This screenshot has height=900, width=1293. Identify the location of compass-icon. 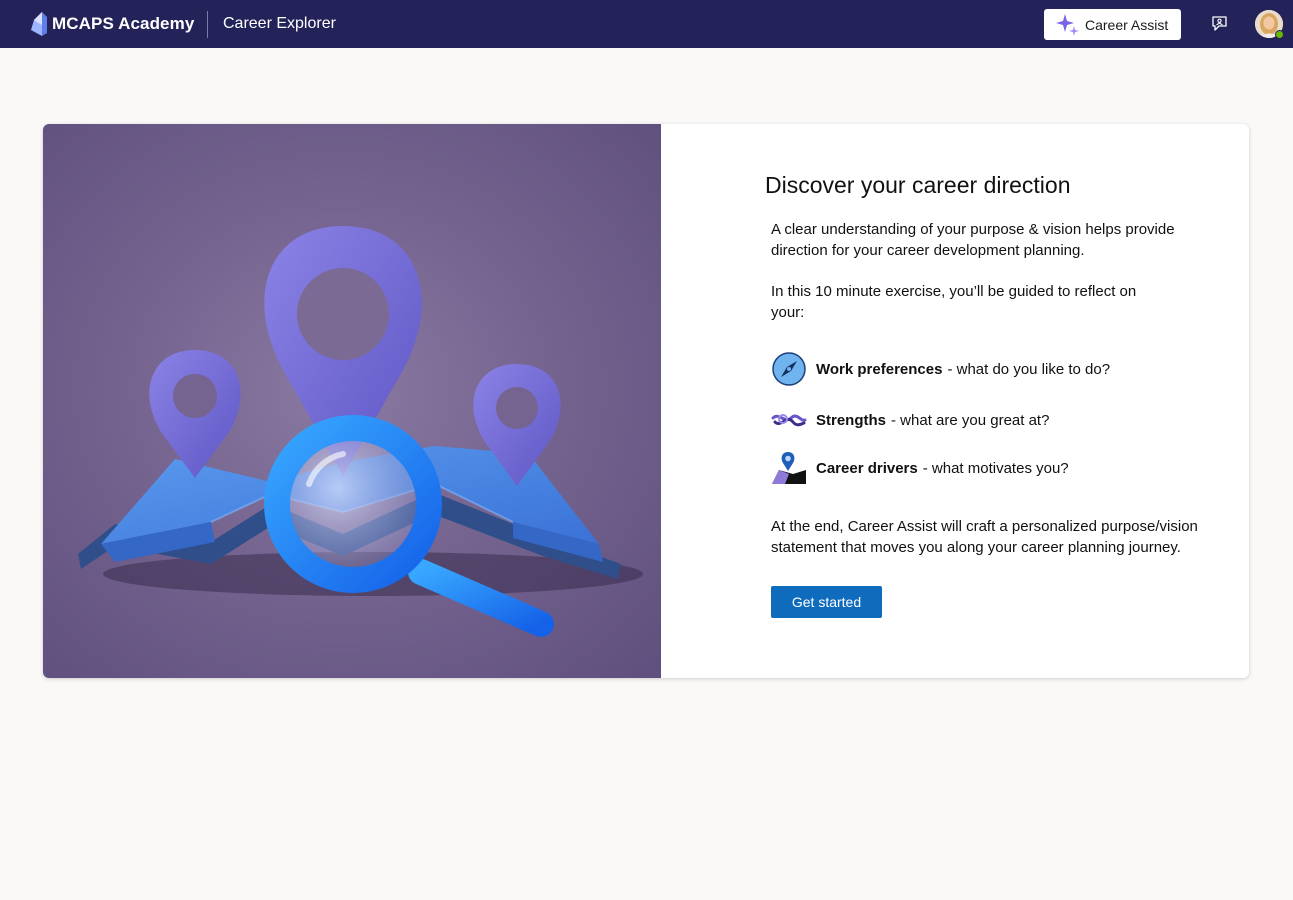
(789, 369).